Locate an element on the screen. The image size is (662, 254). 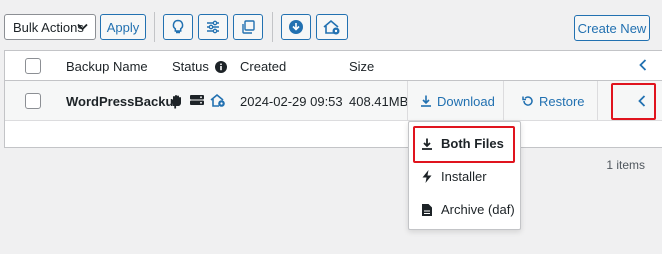
status-icons is located at coordinates (198, 100).